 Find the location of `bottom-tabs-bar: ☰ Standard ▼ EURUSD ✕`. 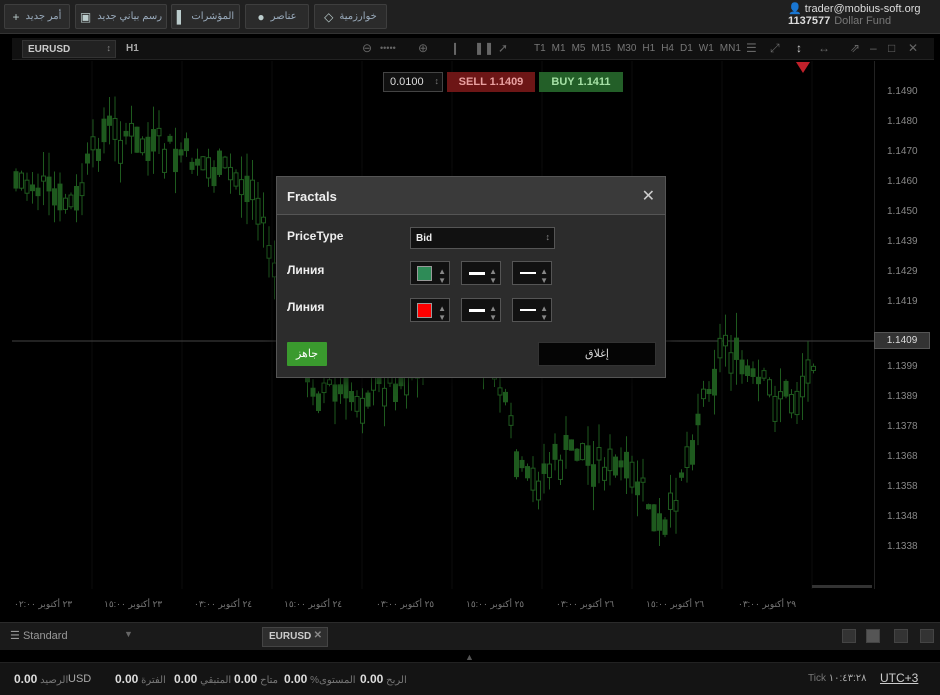

bottom-tabs-bar: ☰ Standard ▼ EURUSD ✕ is located at coordinates (470, 636).